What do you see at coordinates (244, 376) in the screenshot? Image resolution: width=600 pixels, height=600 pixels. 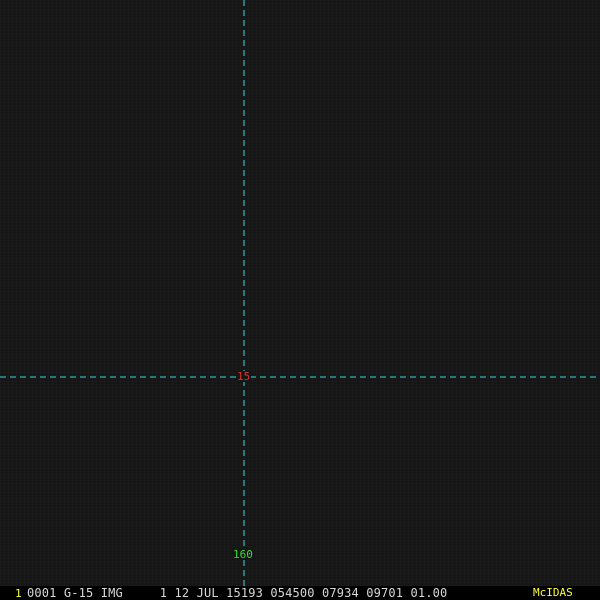 I see `latitude-label: 15` at bounding box center [244, 376].